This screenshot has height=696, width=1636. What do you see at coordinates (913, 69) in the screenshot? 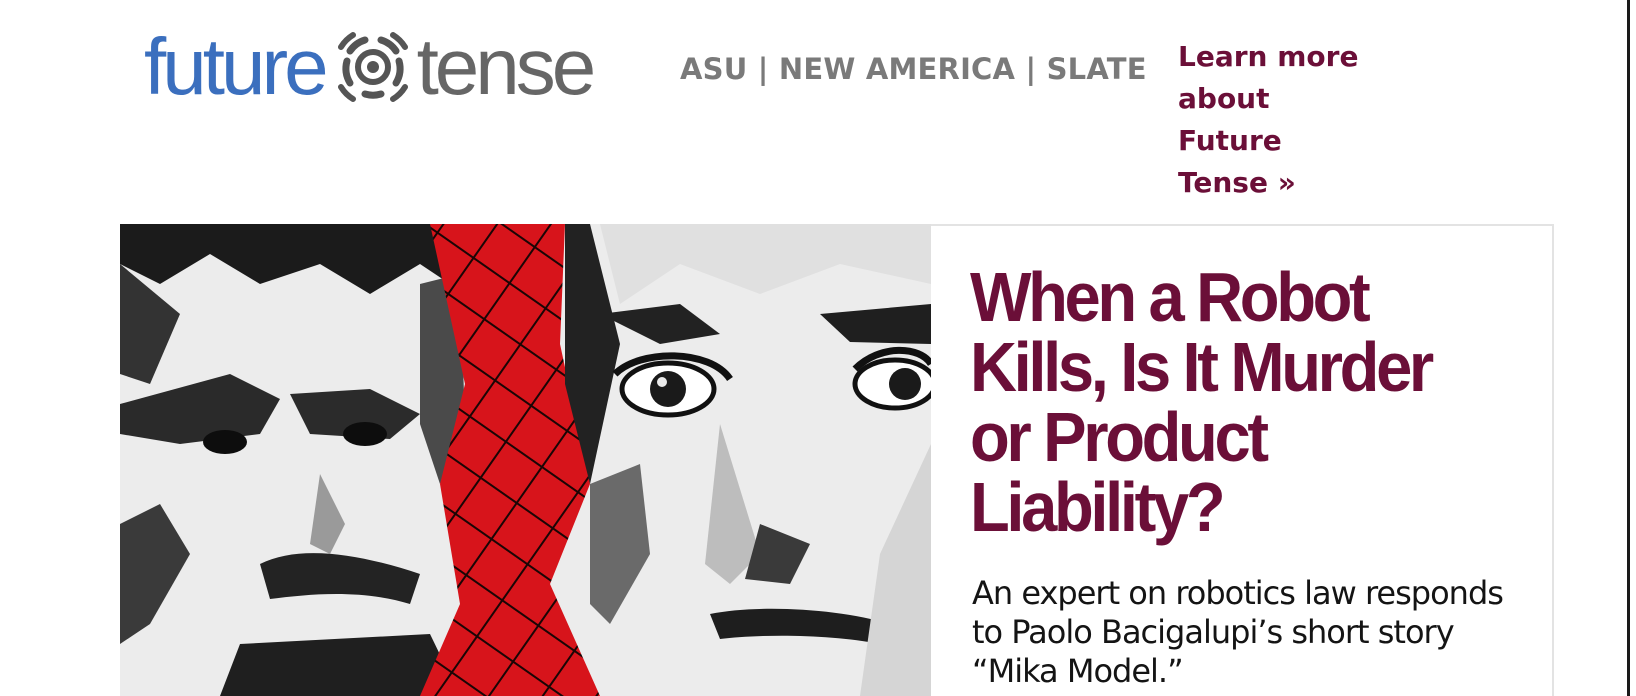
I see `partner-names: ASU | NEW AMERICA | SLATE` at bounding box center [913, 69].